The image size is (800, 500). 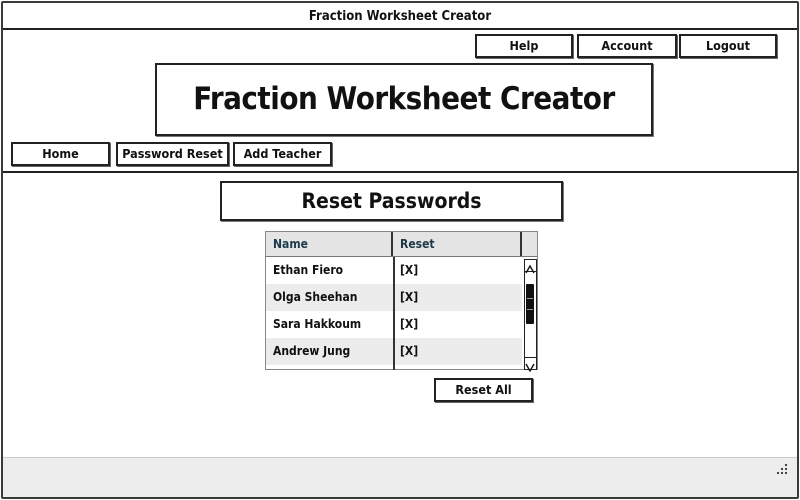 What do you see at coordinates (457, 244) in the screenshot?
I see `column-header-reset: Reset` at bounding box center [457, 244].